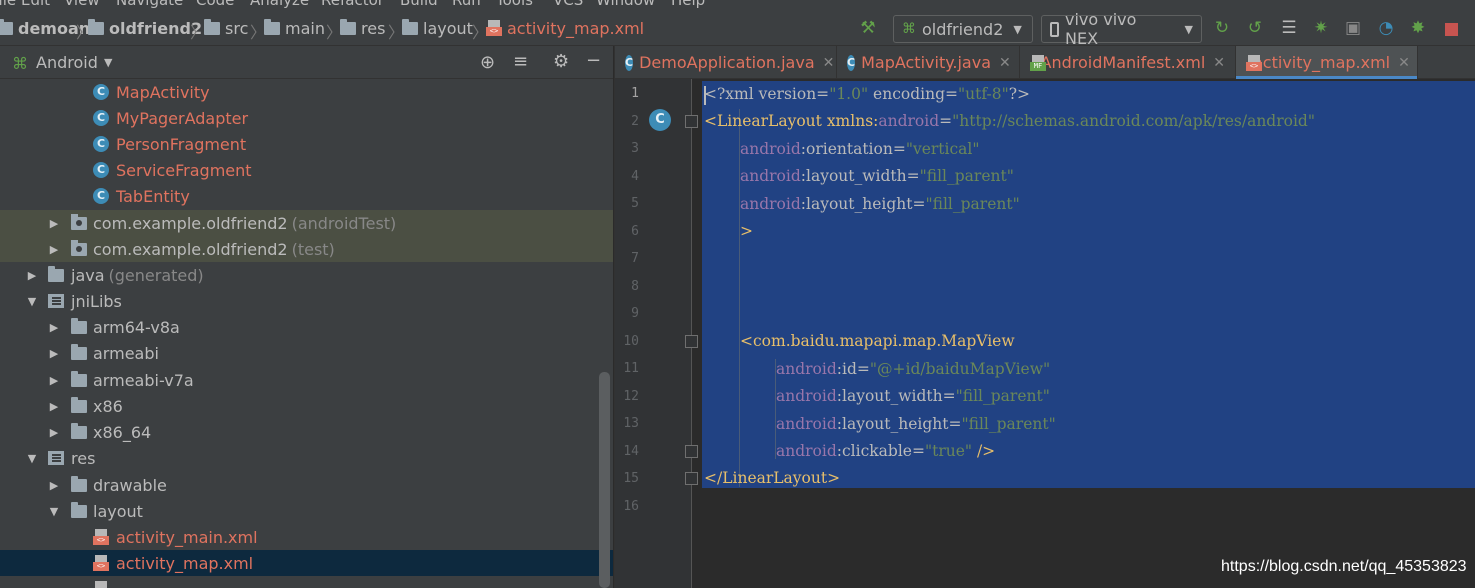 This screenshot has height=588, width=1475. Describe the element at coordinates (306, 563) in the screenshot. I see `tree-item-activity-map-xml: <> activity_map.xml` at that location.